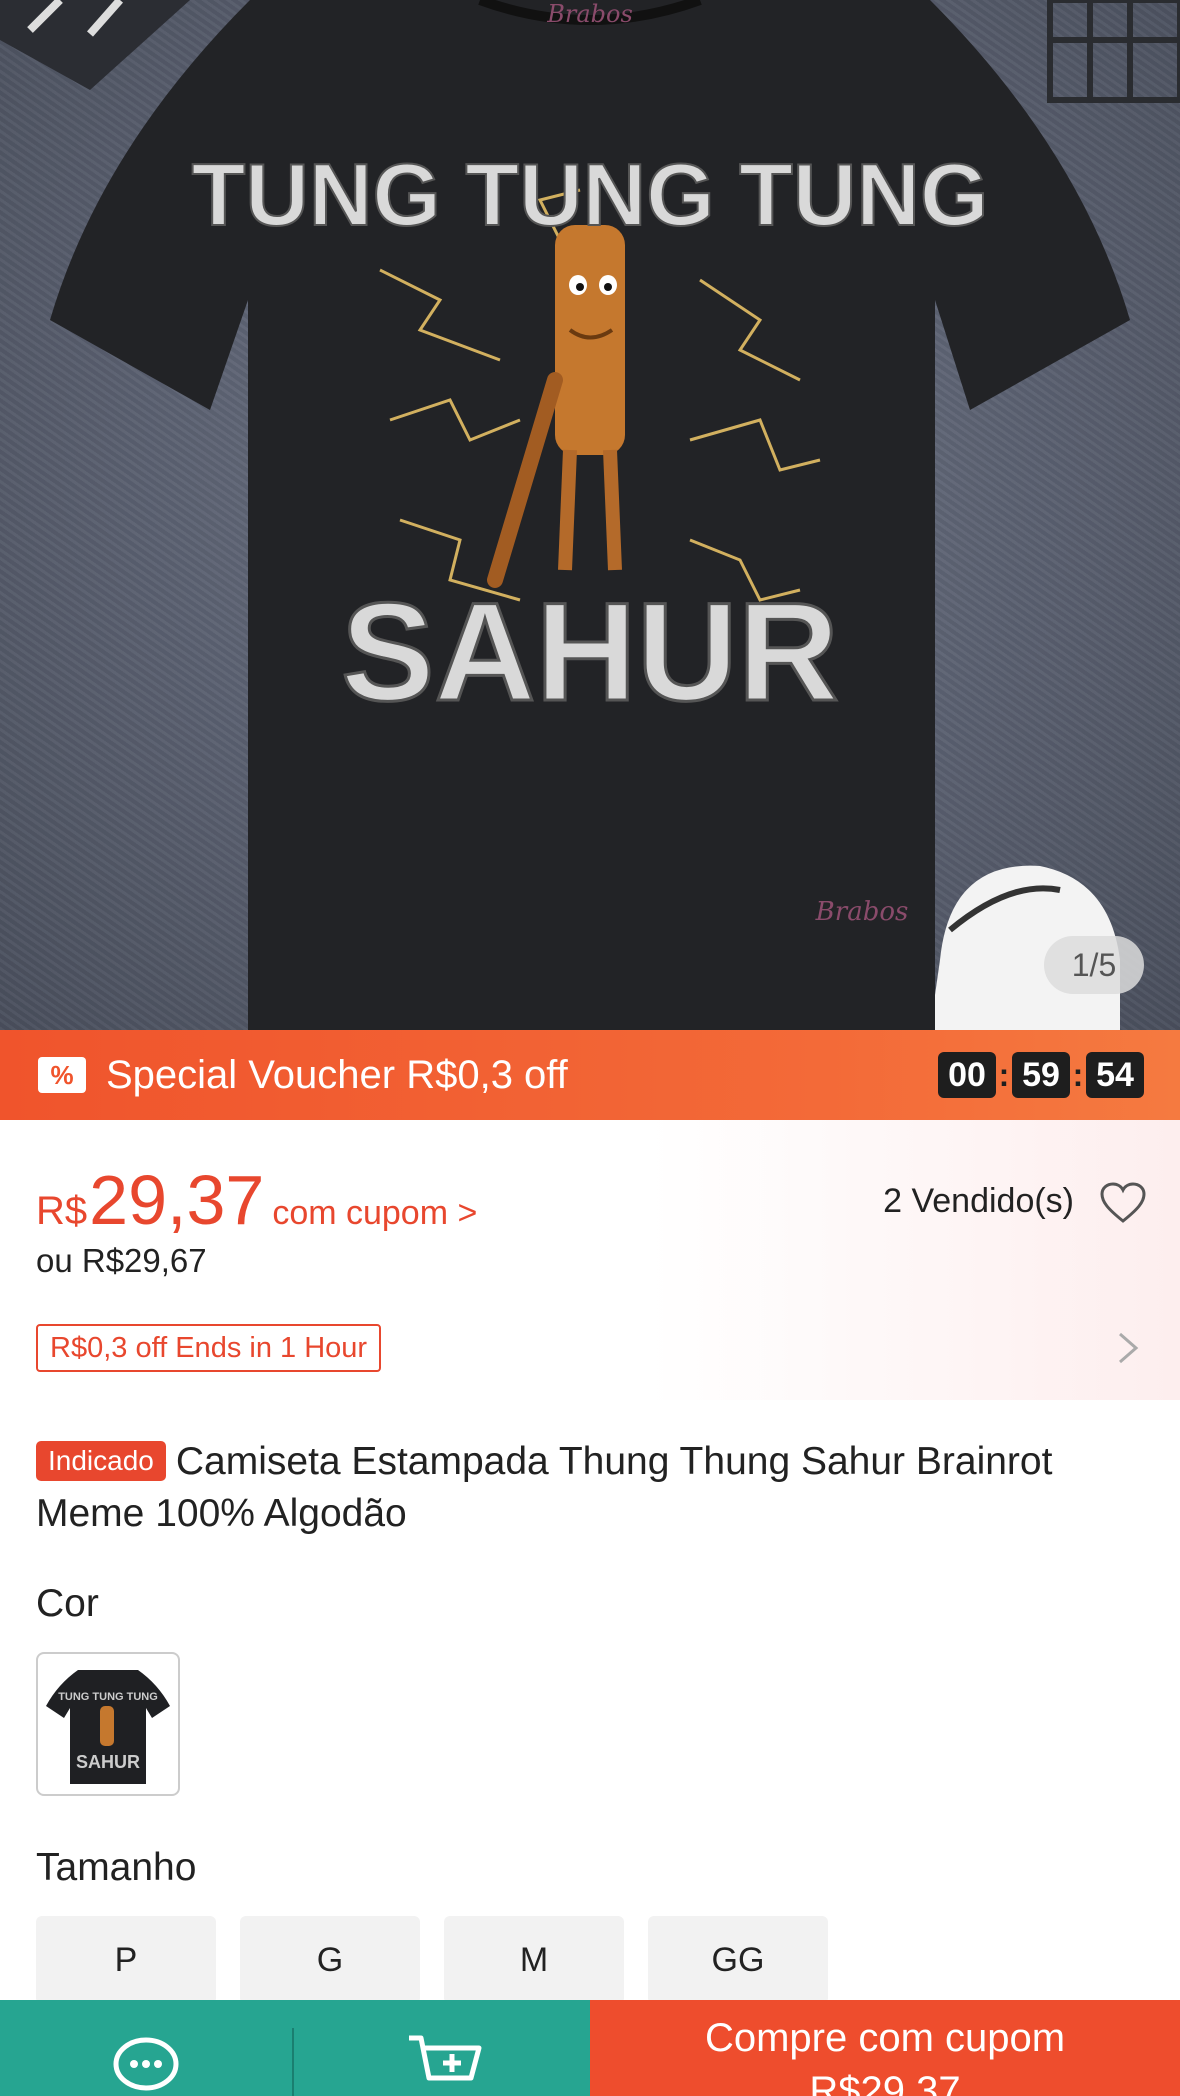 The image size is (1180, 2096). Describe the element at coordinates (374, 1213) in the screenshot. I see `coupon-link: com cupom >` at that location.